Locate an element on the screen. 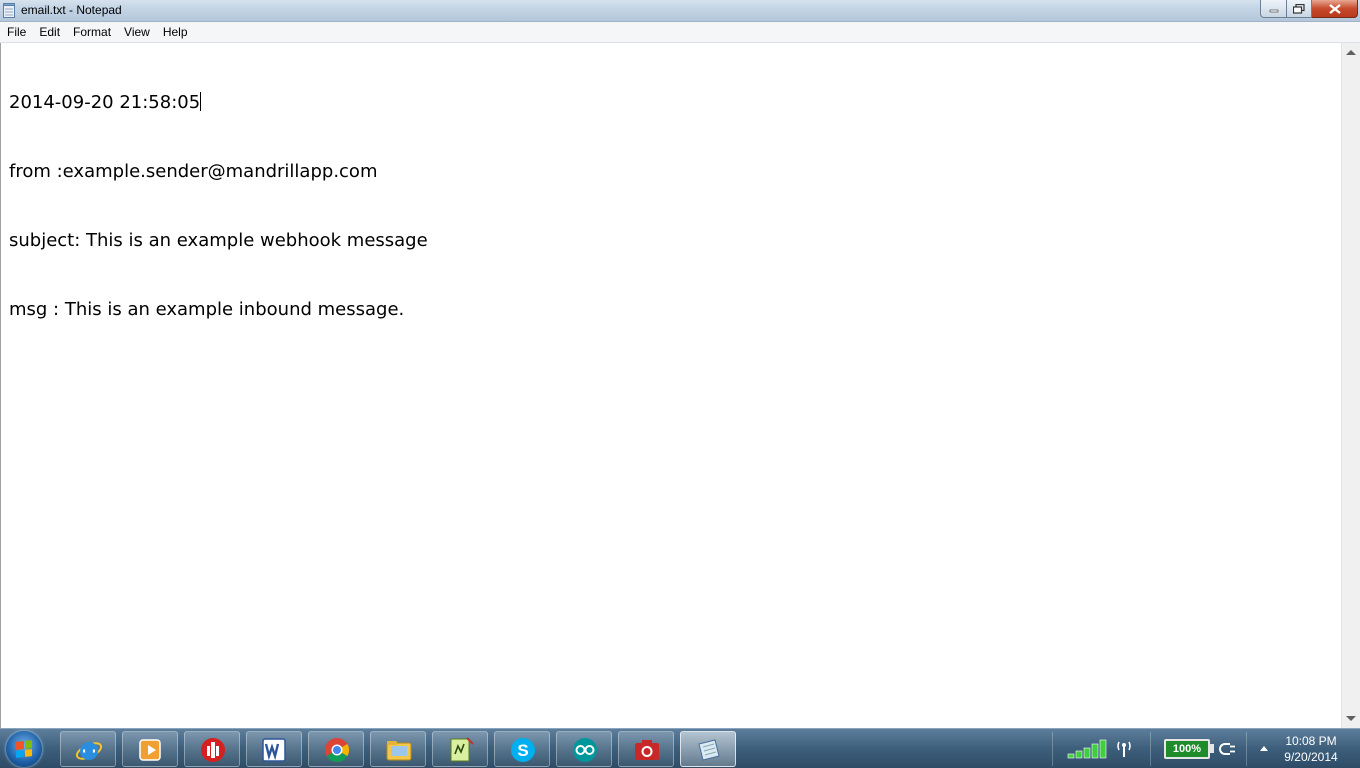 Image resolution: width=1360 pixels, height=768 pixels. taskbar-app-internet-explorer is located at coordinates (88, 749).